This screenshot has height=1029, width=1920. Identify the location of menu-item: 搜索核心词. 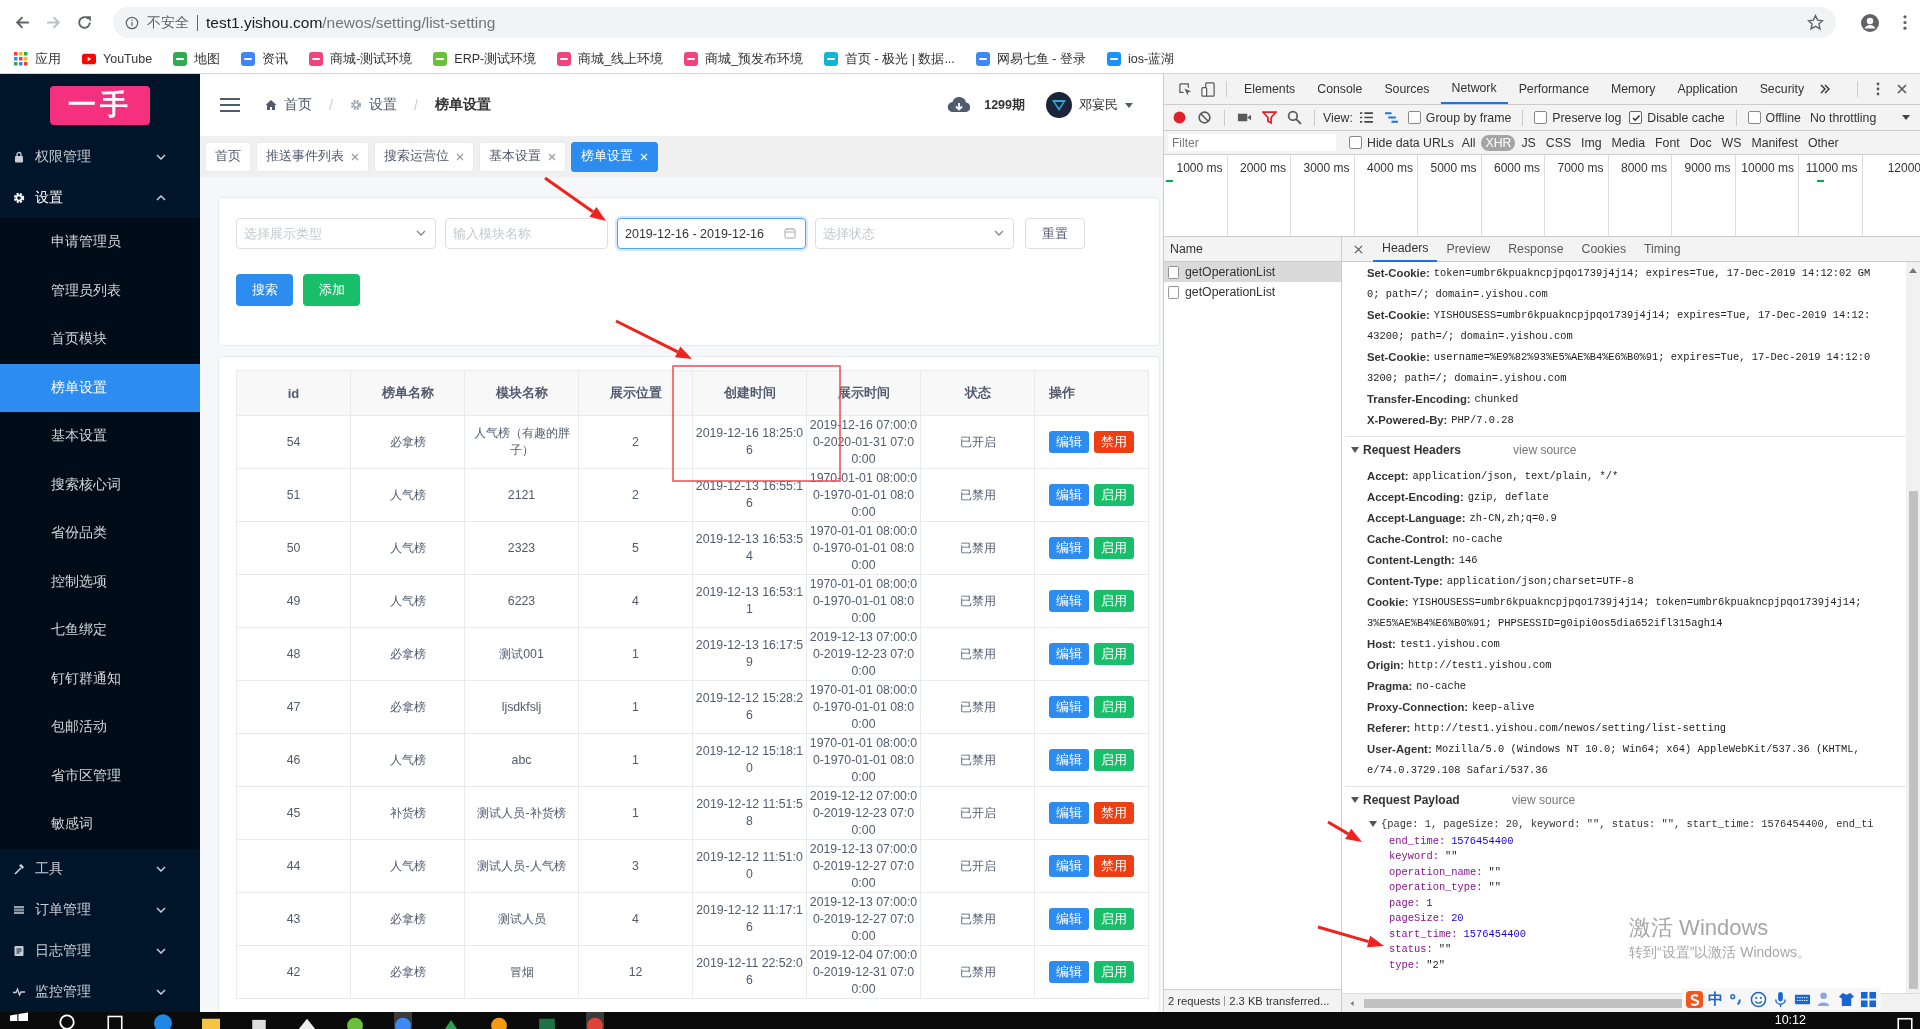
(100, 484).